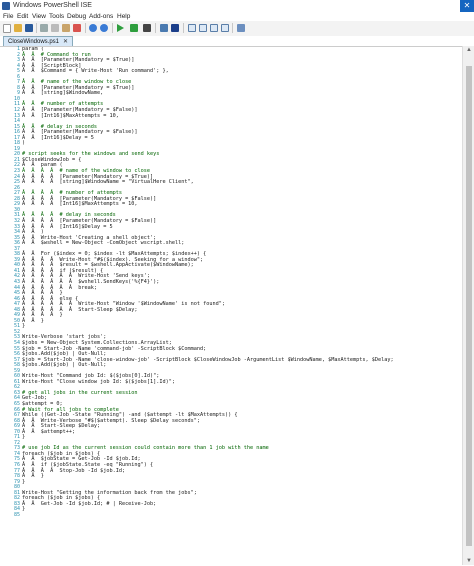  I want to click on vertical-scrollbar: ▲ ▼, so click(468, 305).